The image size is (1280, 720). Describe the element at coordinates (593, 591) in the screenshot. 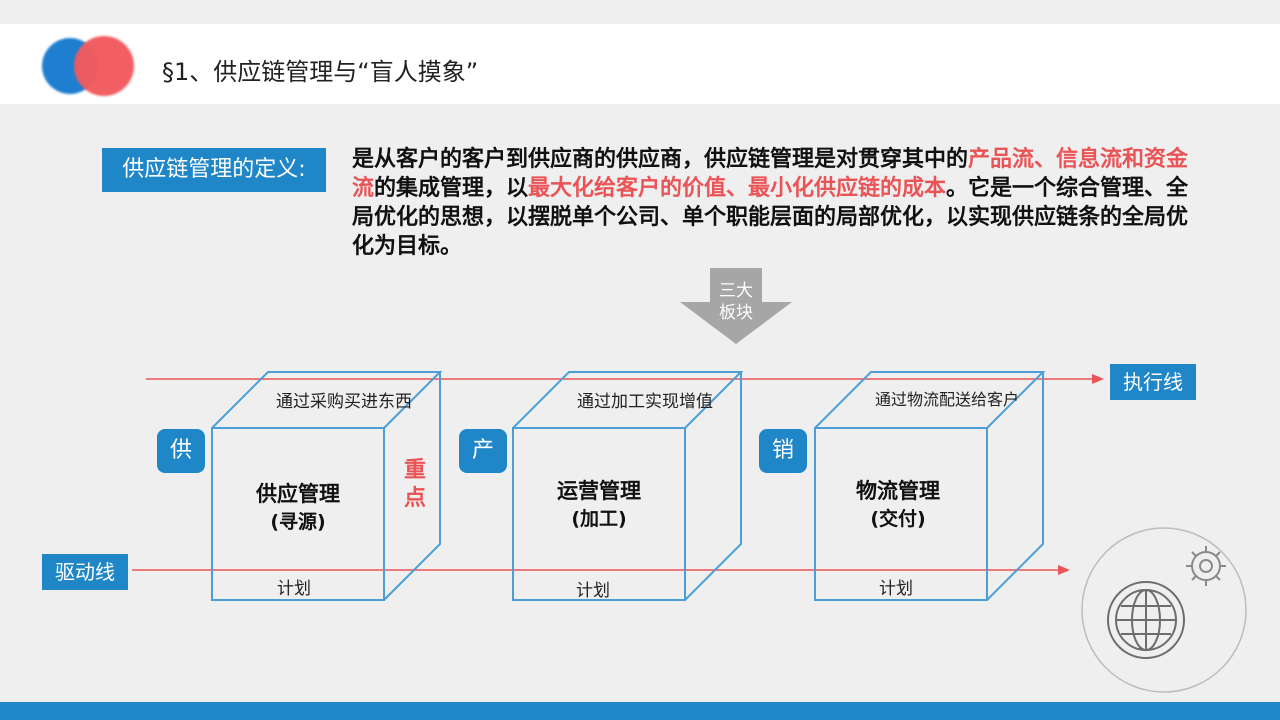

I see `cube-operations-bottom-label: 计划` at that location.